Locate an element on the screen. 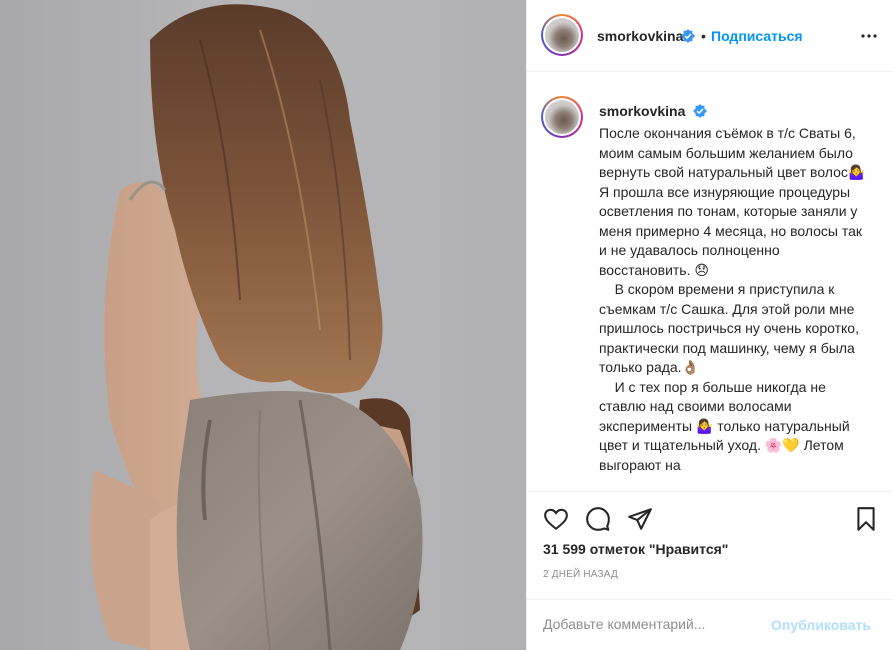 This screenshot has height=650, width=892. likes-count: 31 599 отметок "Нравится" is located at coordinates (635, 549).